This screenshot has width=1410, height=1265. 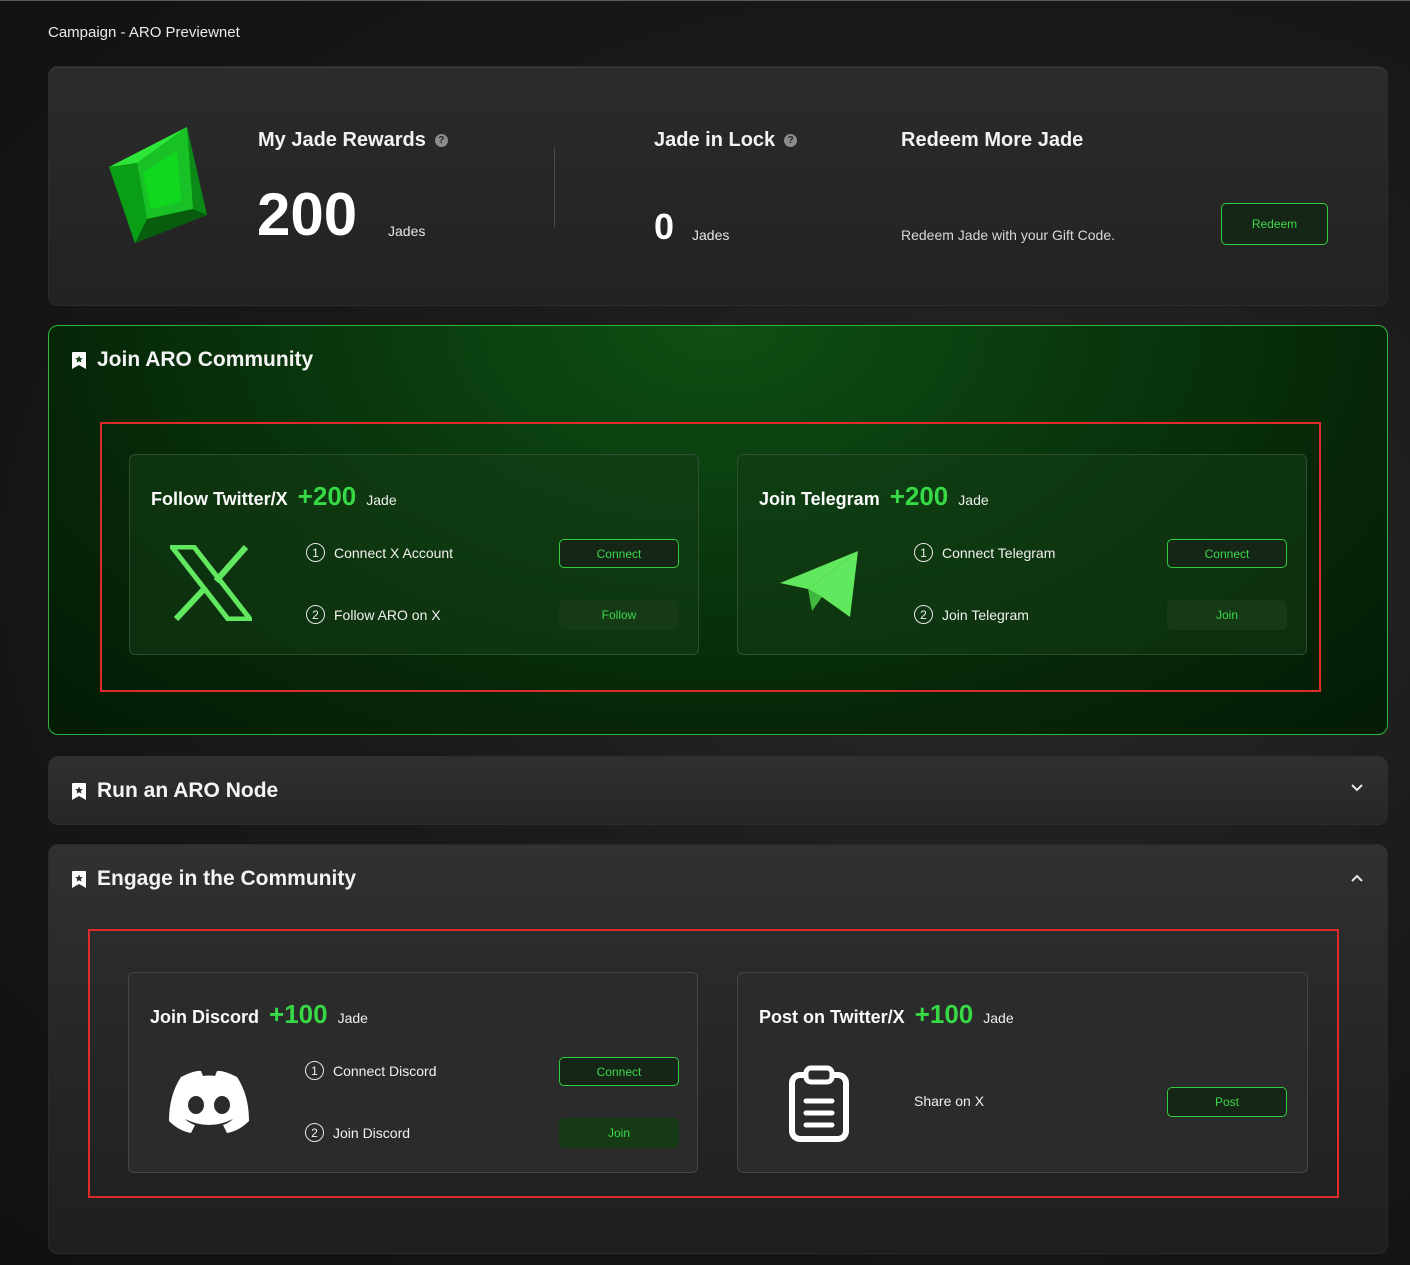 I want to click on connect-x-button: Connect, so click(x=619, y=553).